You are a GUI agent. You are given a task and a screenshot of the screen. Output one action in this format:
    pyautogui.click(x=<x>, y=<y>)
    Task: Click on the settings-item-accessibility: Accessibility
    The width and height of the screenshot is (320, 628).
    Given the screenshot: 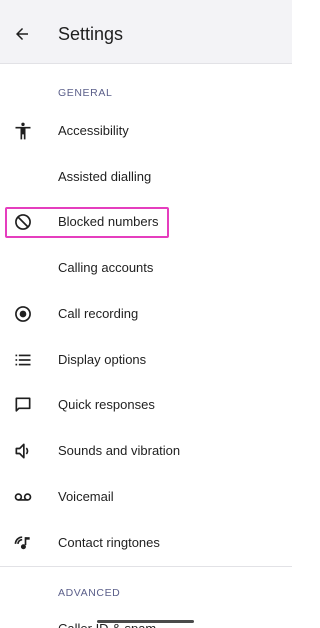 What is the action you would take?
    pyautogui.click(x=146, y=131)
    